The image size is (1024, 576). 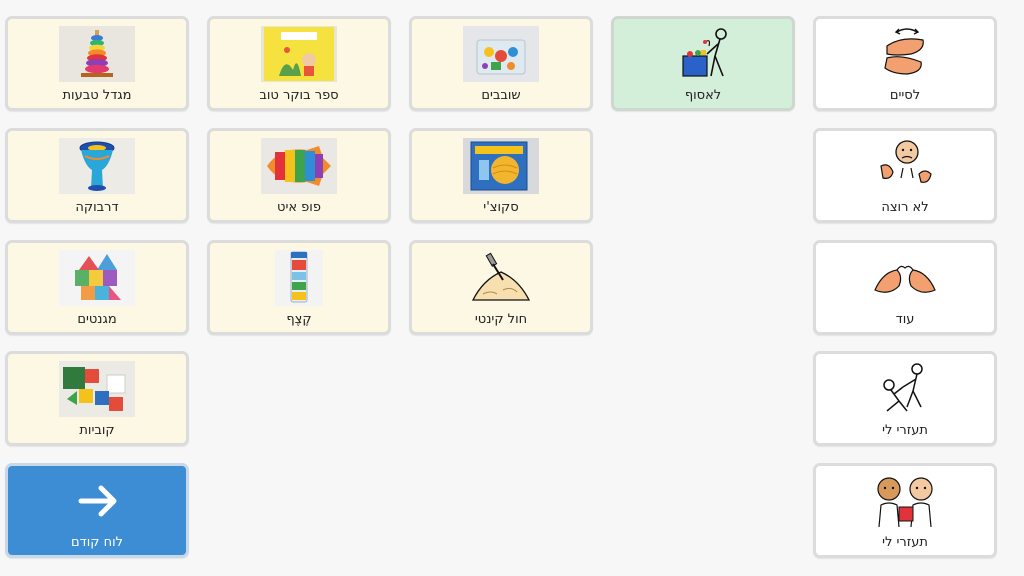 I want to click on tile-ring-tower: מגדל טבעות, so click(x=97, y=63).